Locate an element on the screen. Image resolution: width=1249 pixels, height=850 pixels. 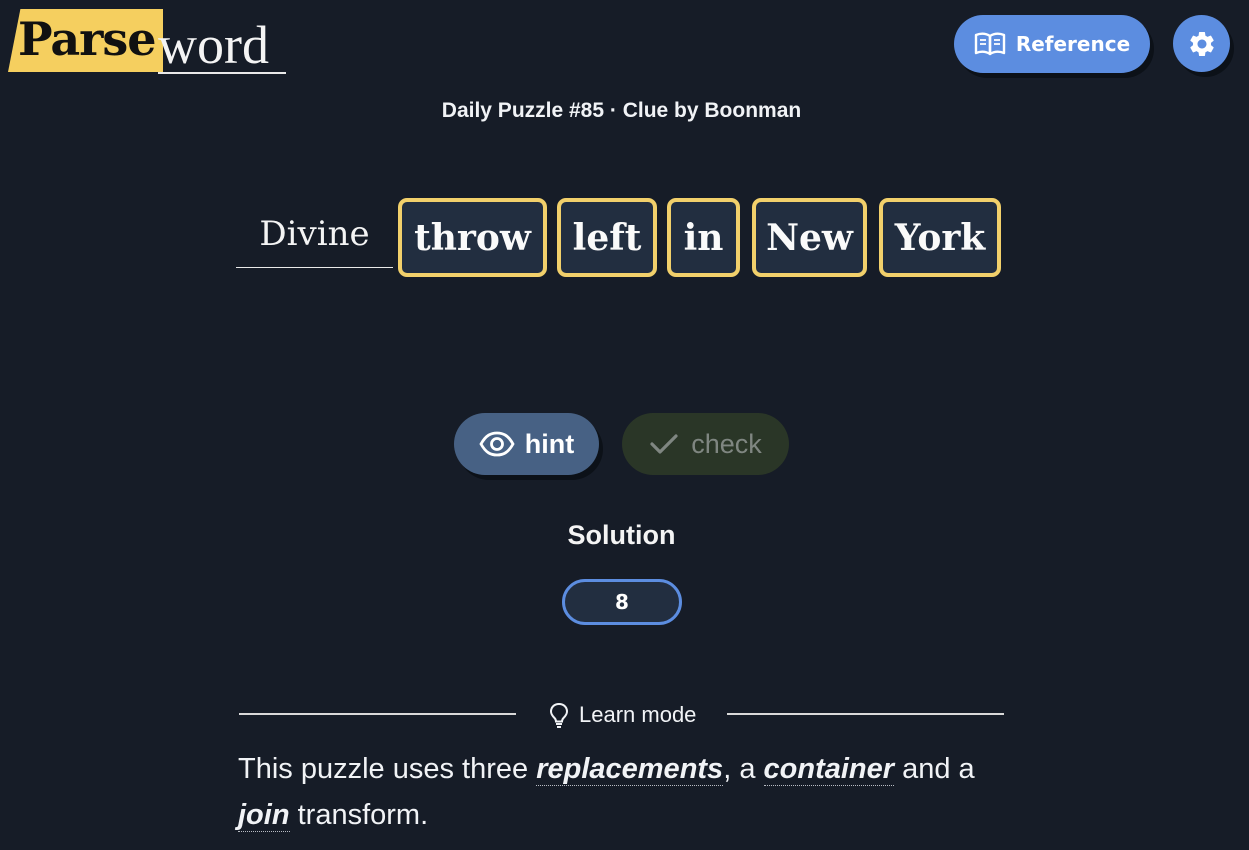
reference-label: Reference is located at coordinates (1073, 44).